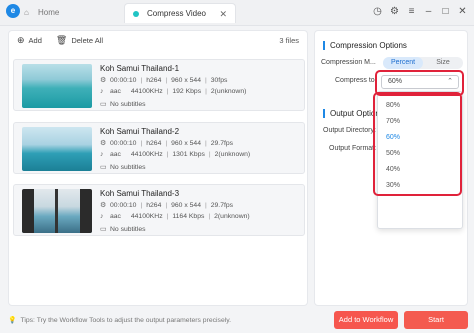 This screenshot has width=474, height=333. I want to click on window-frame-right, so click(86, 211).